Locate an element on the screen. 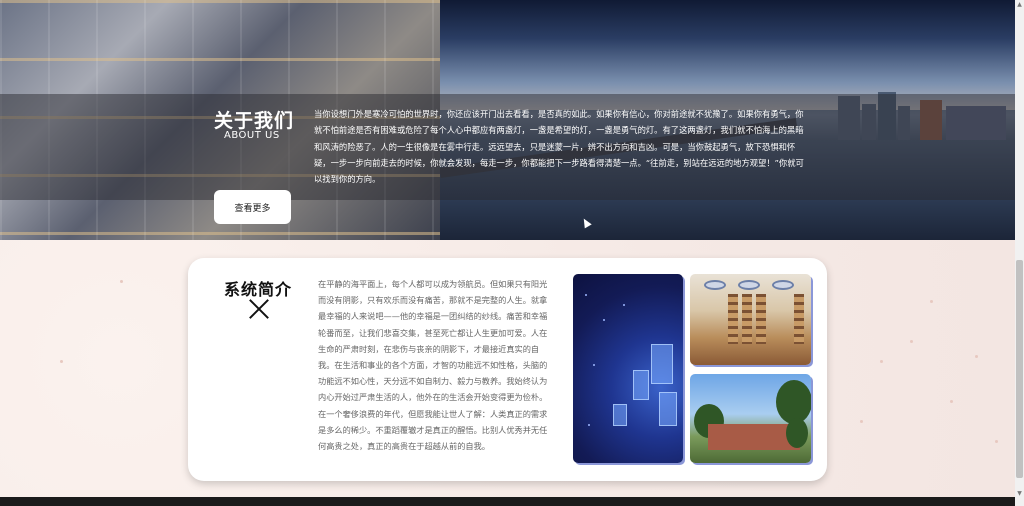 This screenshot has width=1024, height=506. tech-illustration-image is located at coordinates (628, 368).